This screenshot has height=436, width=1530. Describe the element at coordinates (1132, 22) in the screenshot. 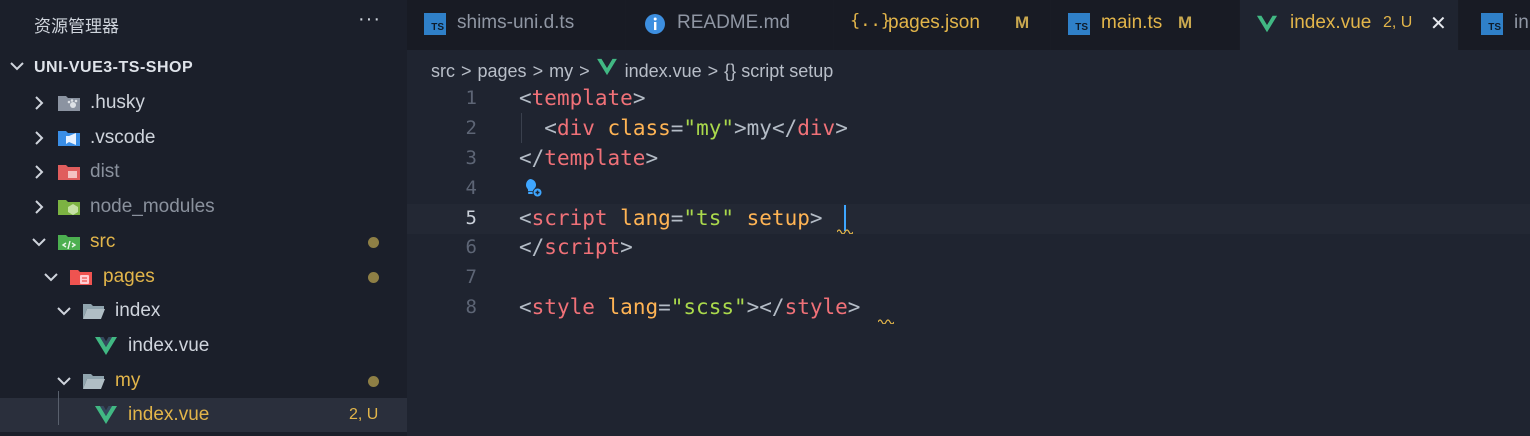

I see `tab-label: main.ts` at that location.